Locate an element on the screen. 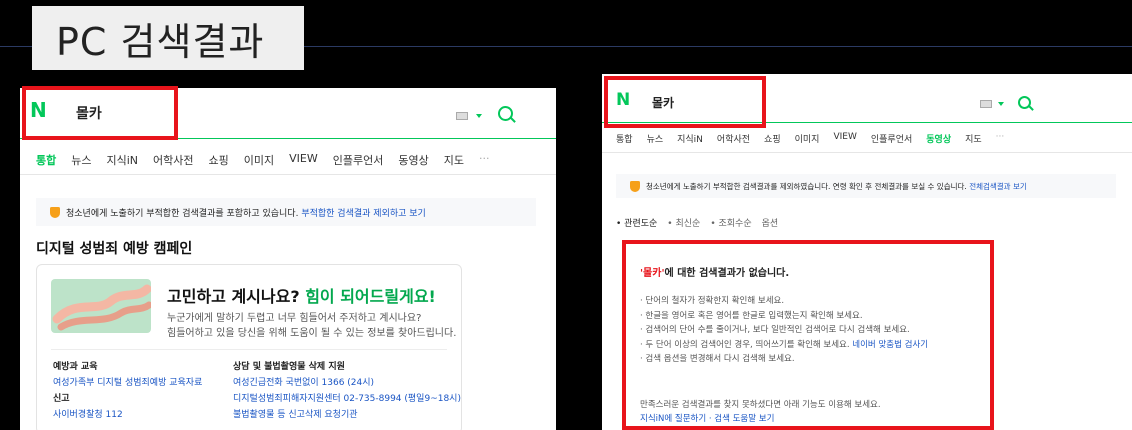  sort-views: • 조회수순 is located at coordinates (730, 222).